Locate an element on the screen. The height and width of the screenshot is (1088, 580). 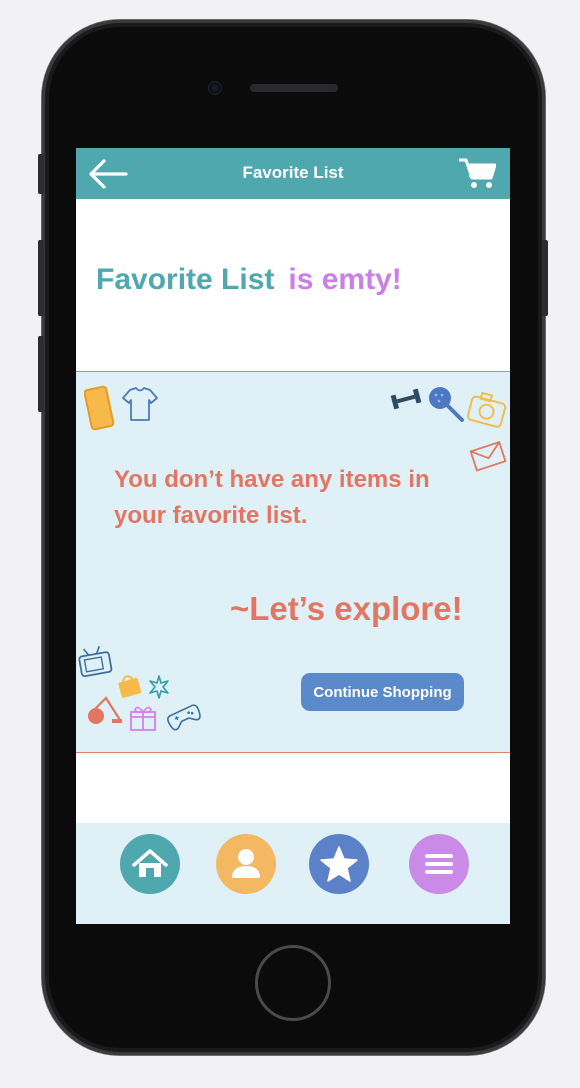
explore-text: ~Let’s explore! is located at coordinates (346, 608).